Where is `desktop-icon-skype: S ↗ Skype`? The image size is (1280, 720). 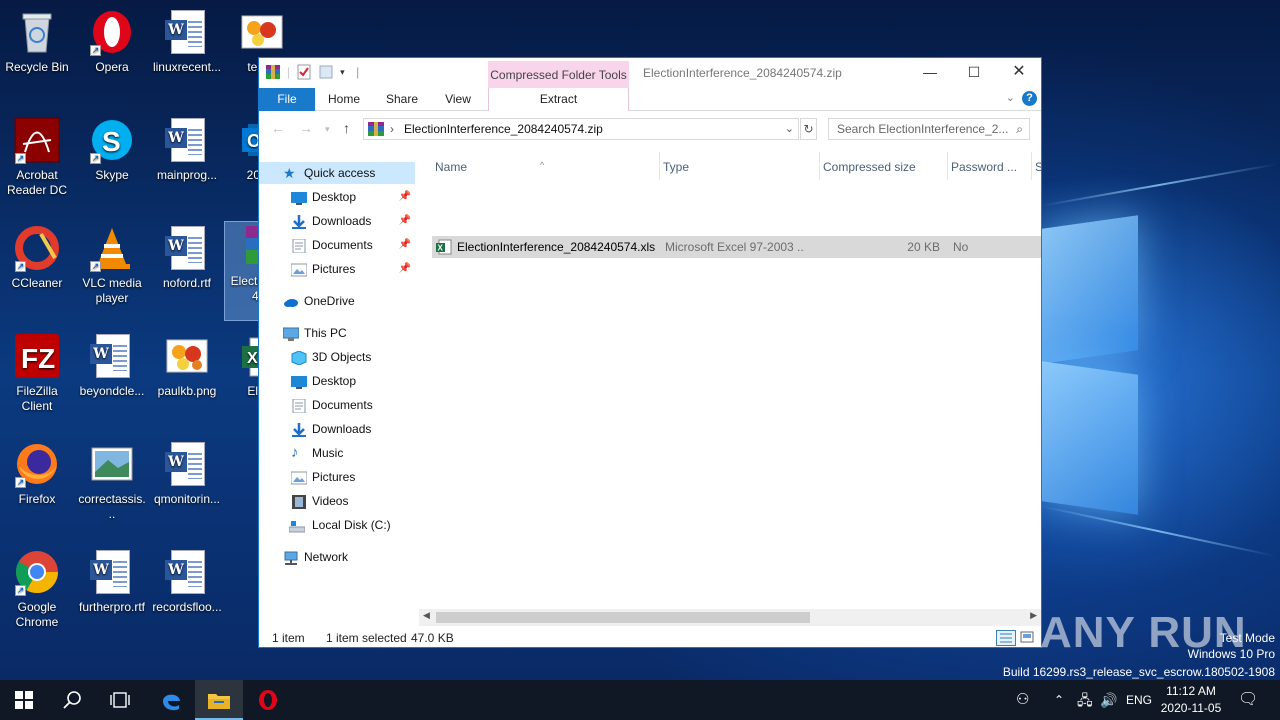
desktop-icon-skype: S ↗ Skype is located at coordinates (112, 149).